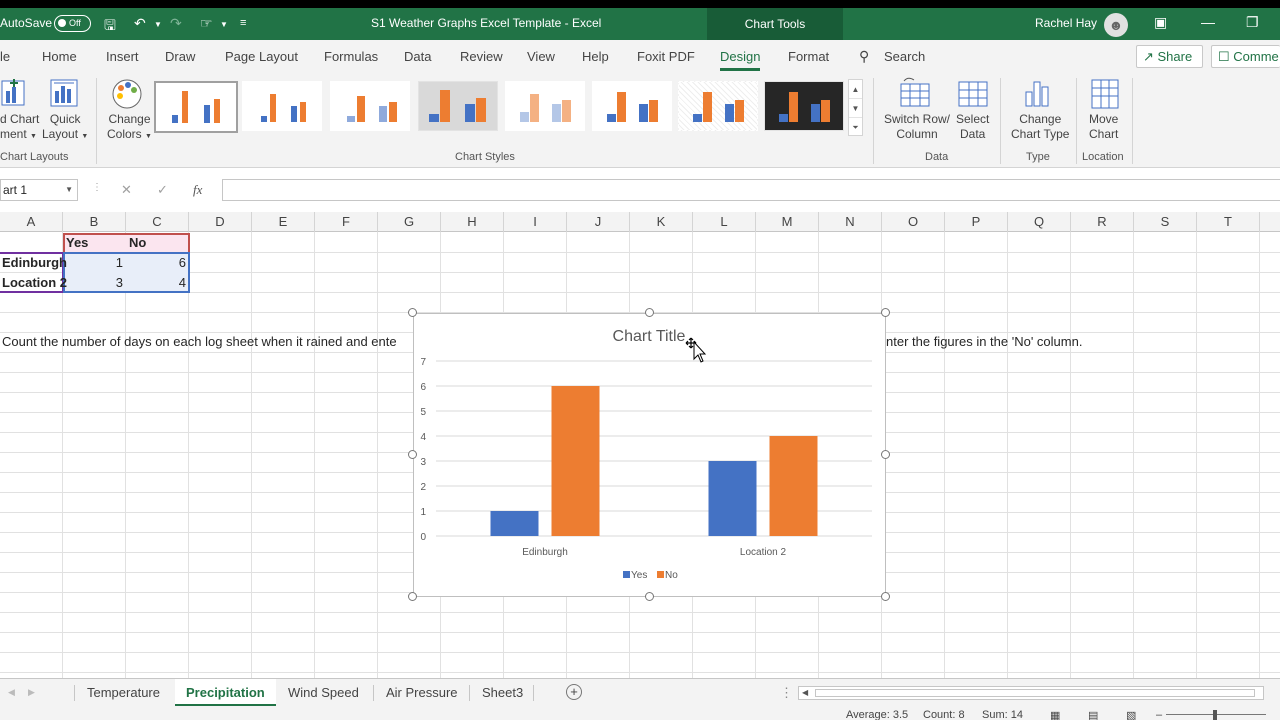 This screenshot has width=1280, height=720. What do you see at coordinates (598, 222) in the screenshot?
I see `column-header-j: J` at bounding box center [598, 222].